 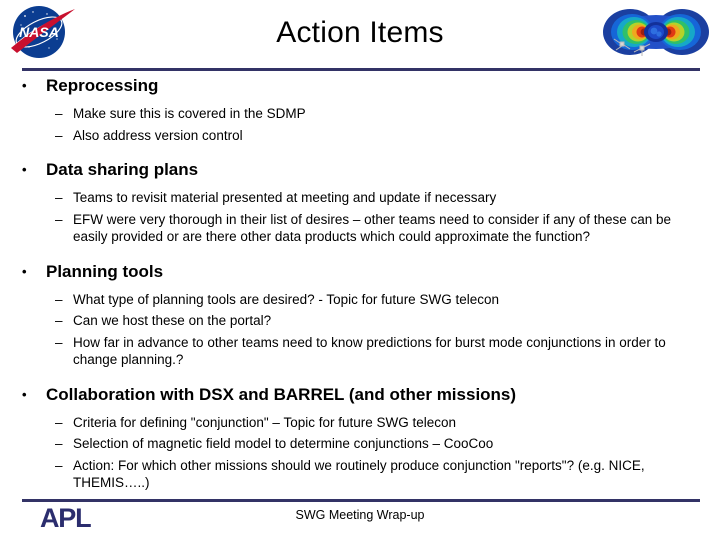 What do you see at coordinates (122, 169) in the screenshot?
I see `bullet-heading: Data sharing plans` at bounding box center [122, 169].